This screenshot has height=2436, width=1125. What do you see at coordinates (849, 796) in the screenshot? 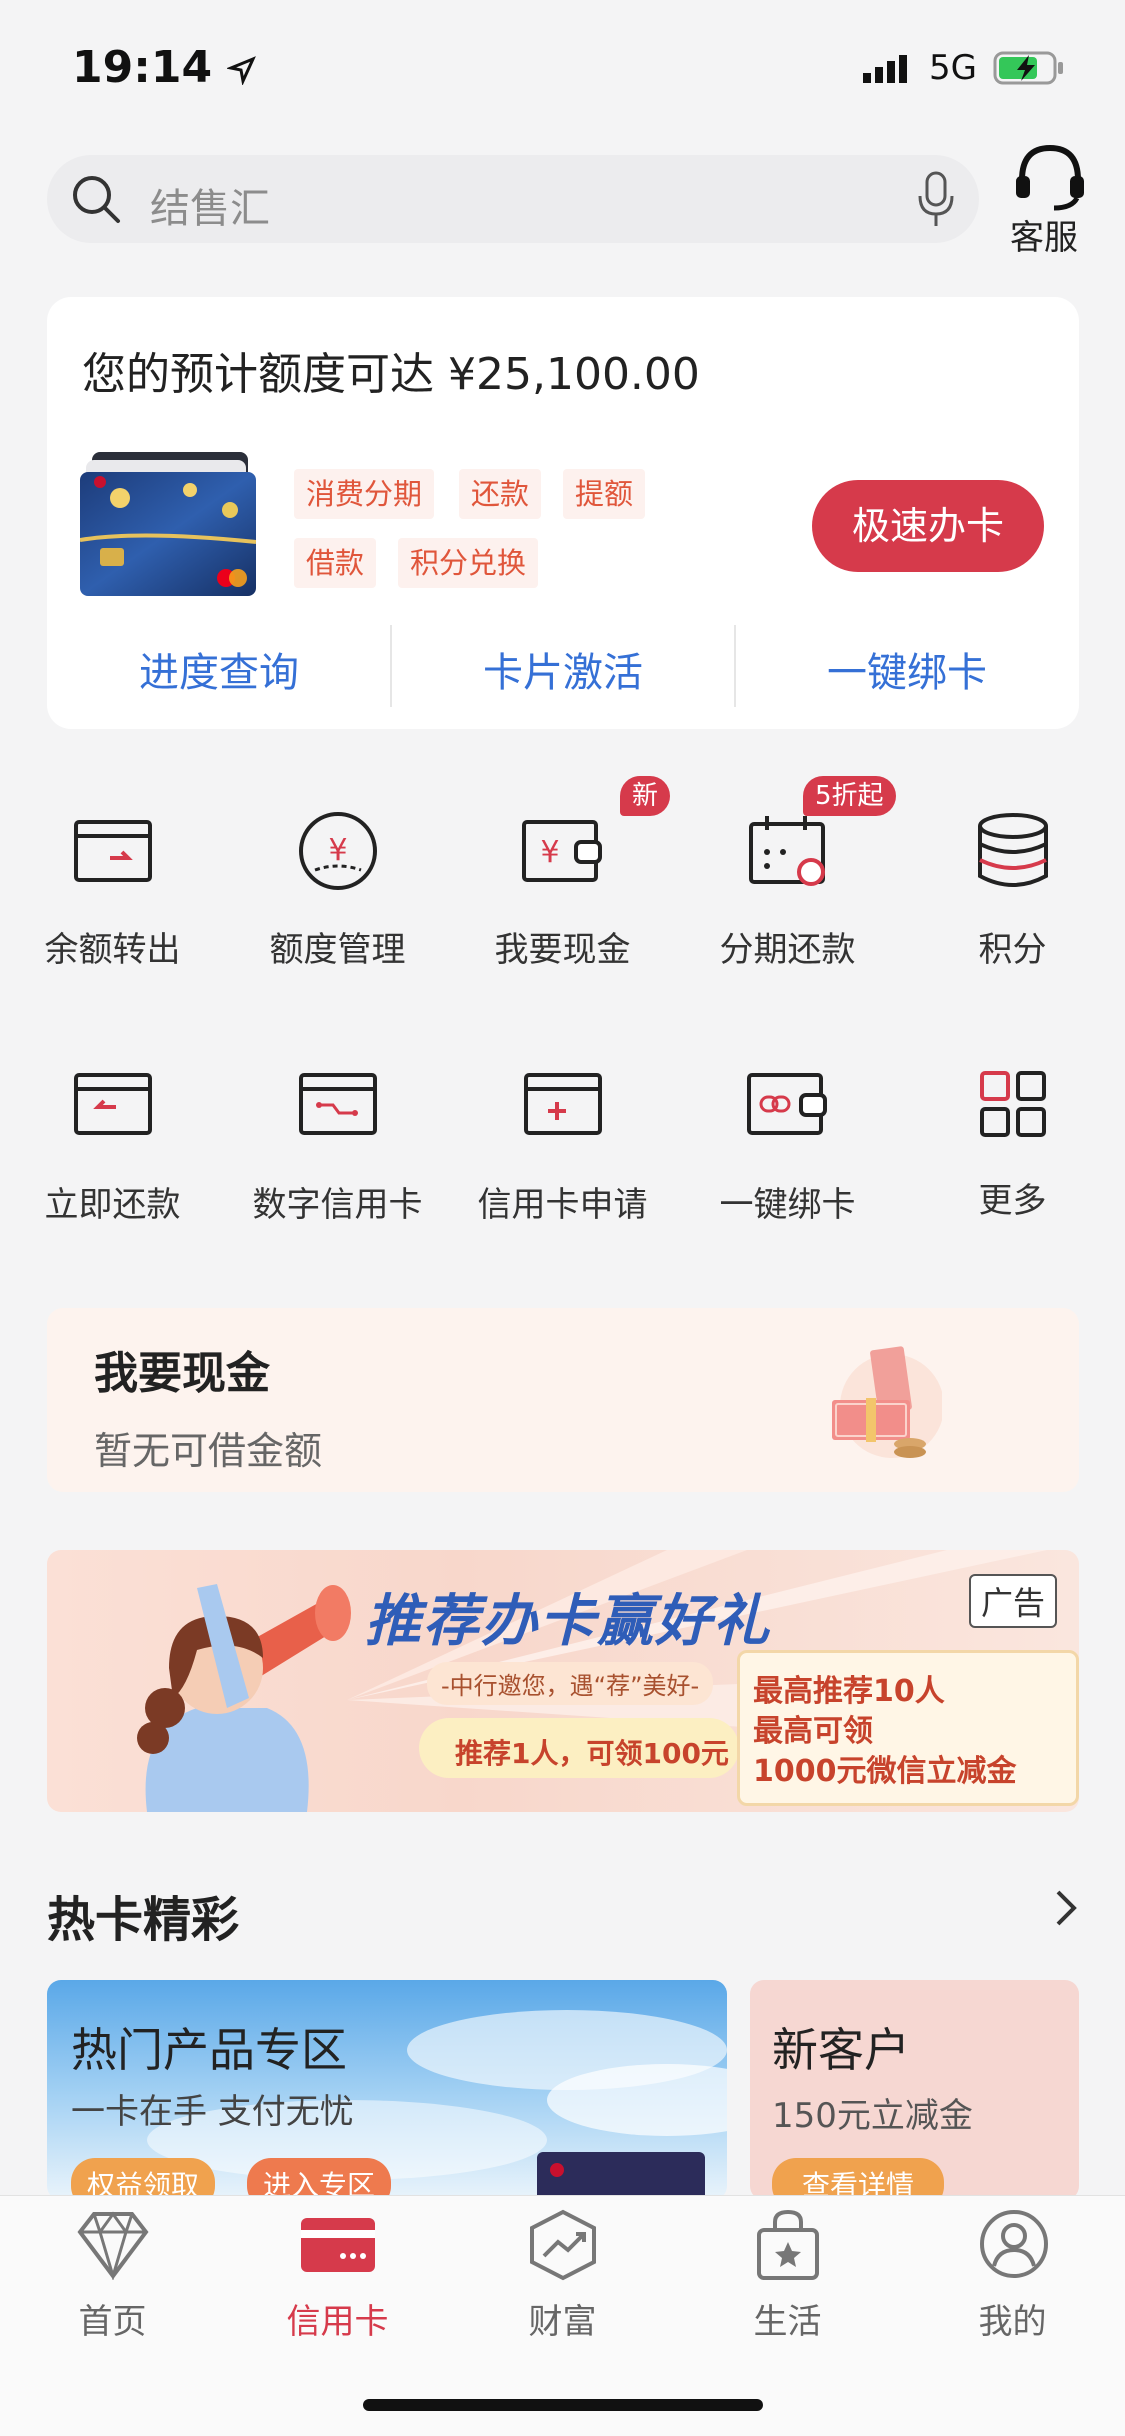
I see `discount-badge: 5折起` at bounding box center [849, 796].